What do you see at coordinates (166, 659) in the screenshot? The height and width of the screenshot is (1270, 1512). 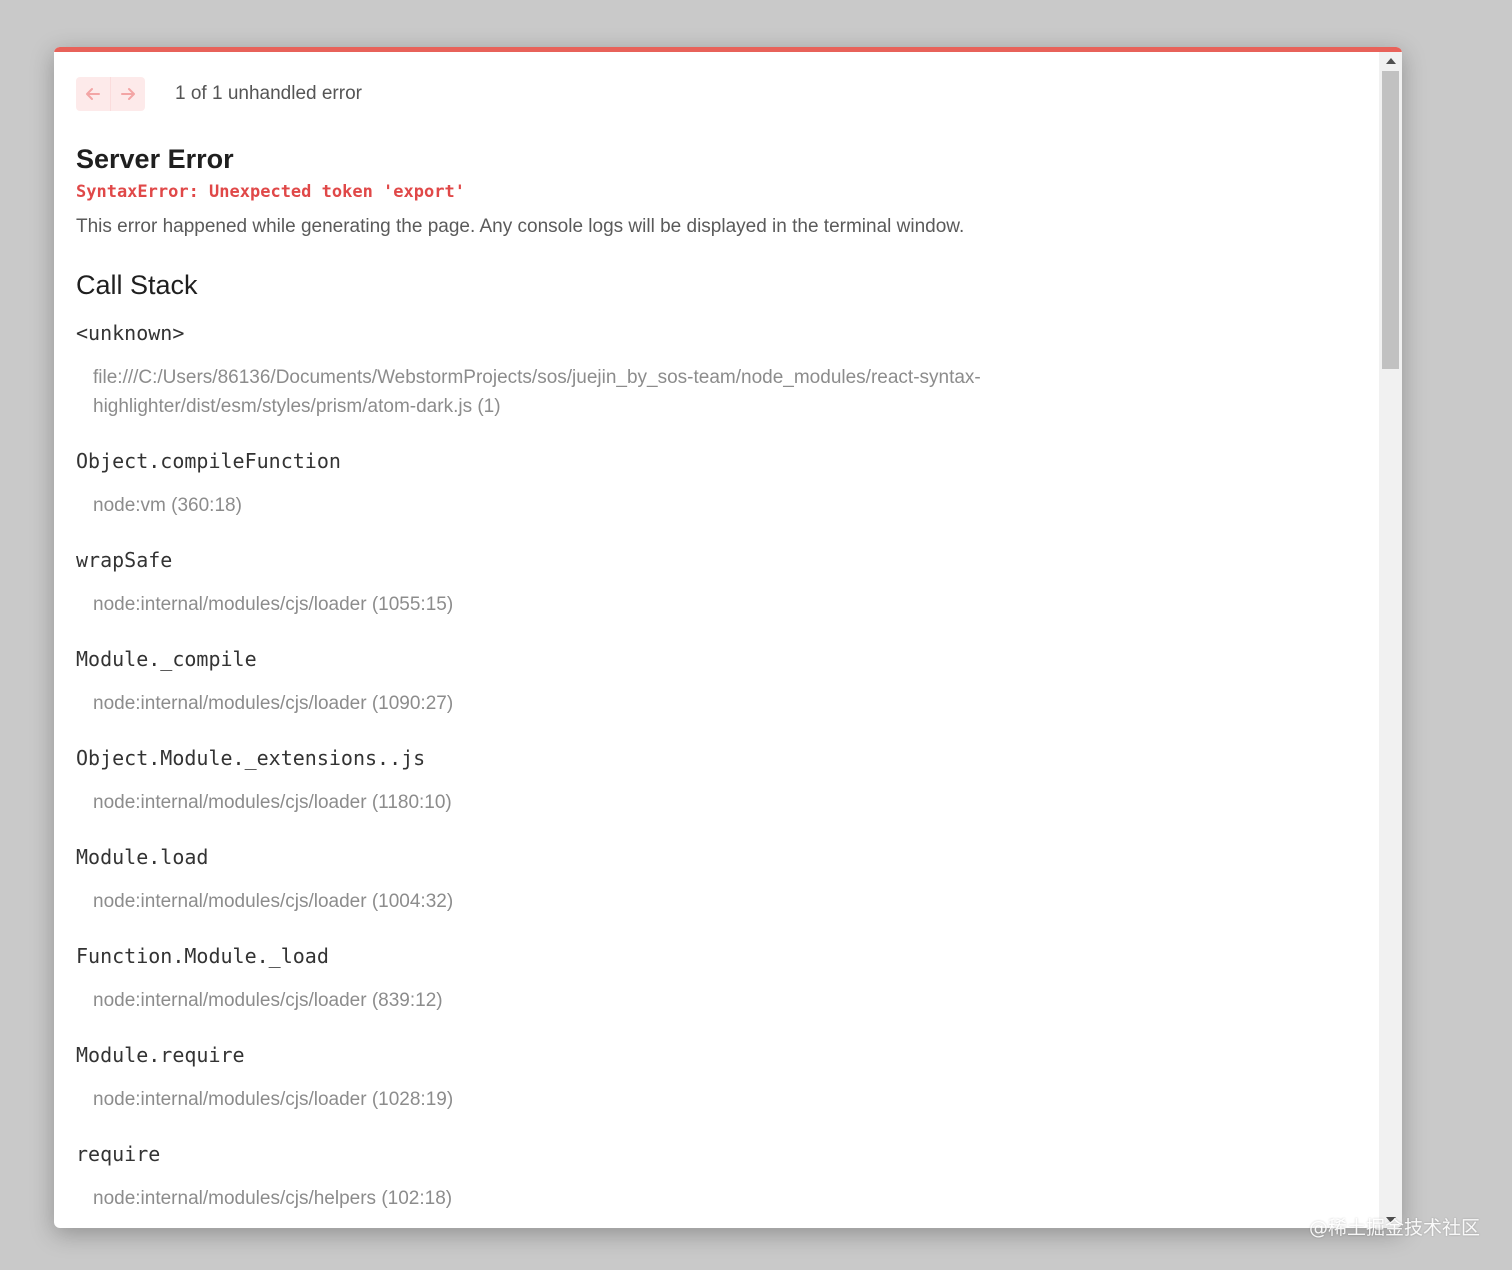 I see `frame-function-name: Module._compile` at bounding box center [166, 659].